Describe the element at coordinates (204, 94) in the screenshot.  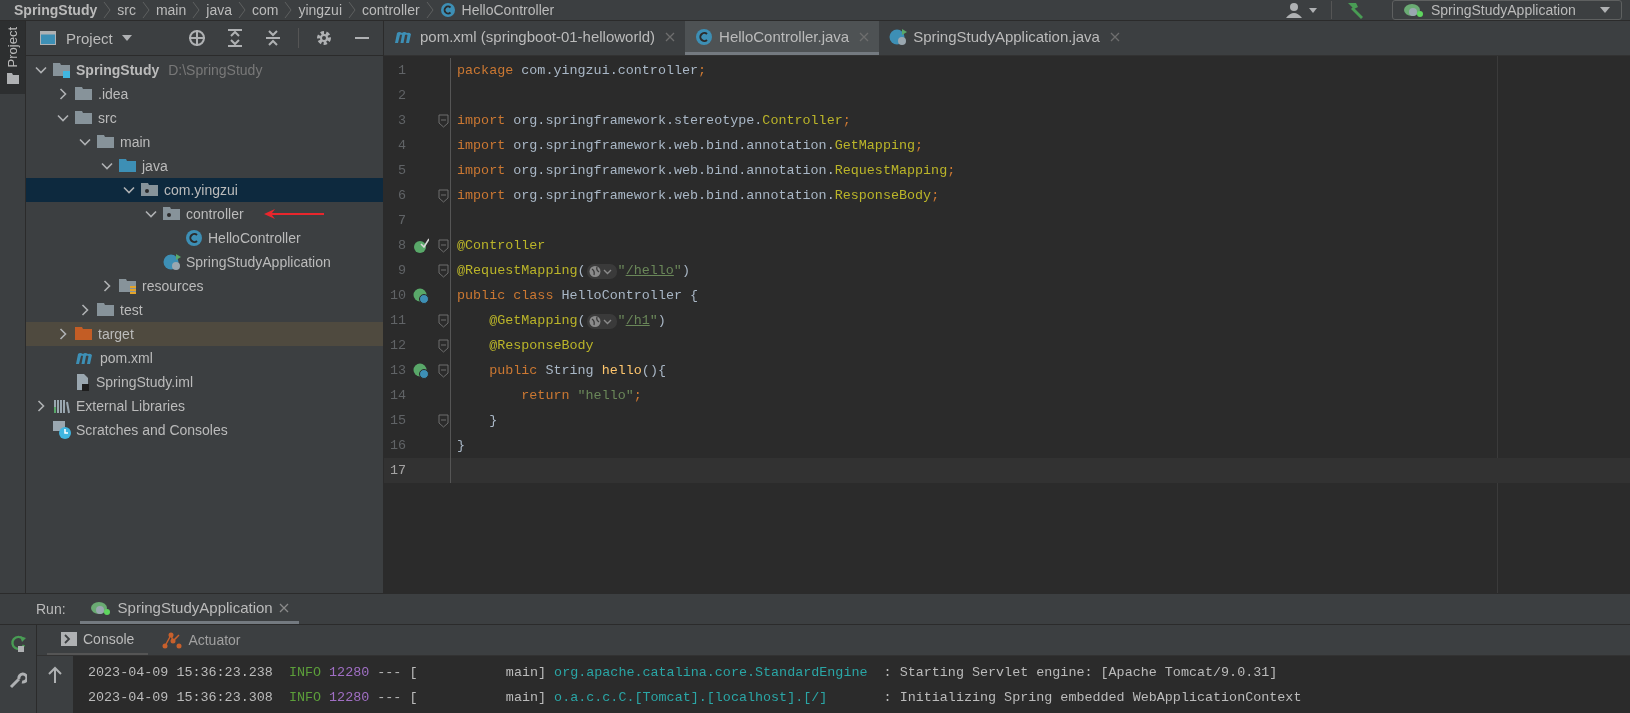
I see `tree-item: .idea` at that location.